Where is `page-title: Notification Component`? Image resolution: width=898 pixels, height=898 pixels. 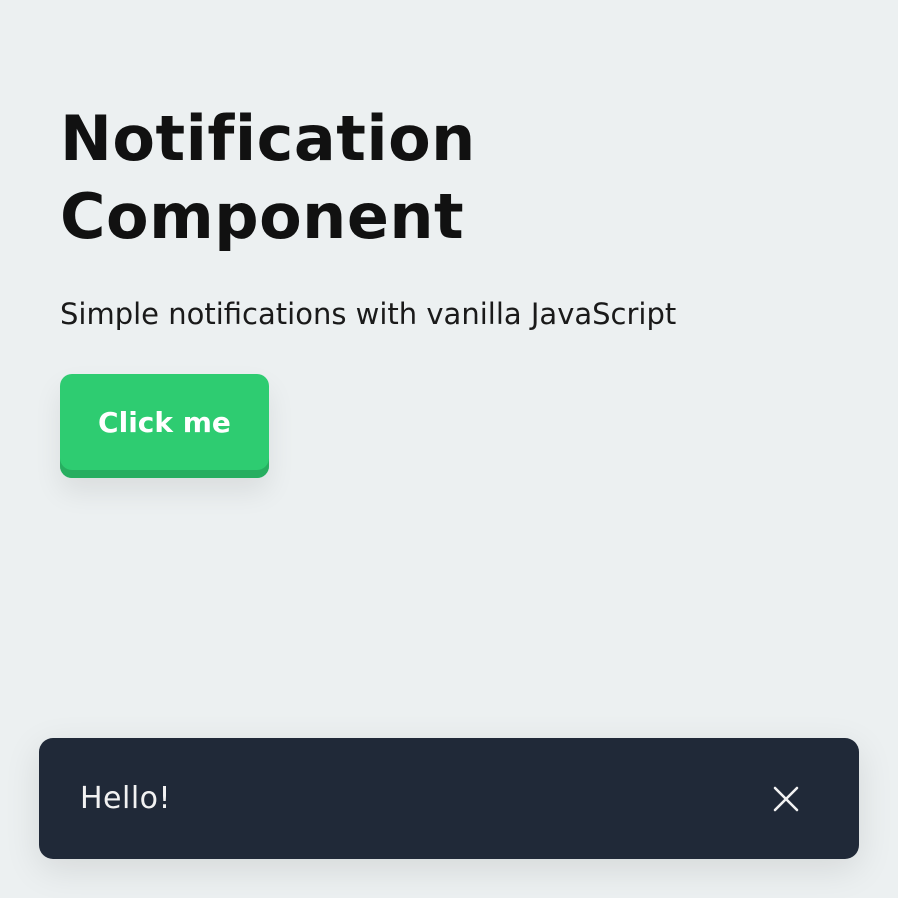
page-title: Notification Component is located at coordinates (268, 177).